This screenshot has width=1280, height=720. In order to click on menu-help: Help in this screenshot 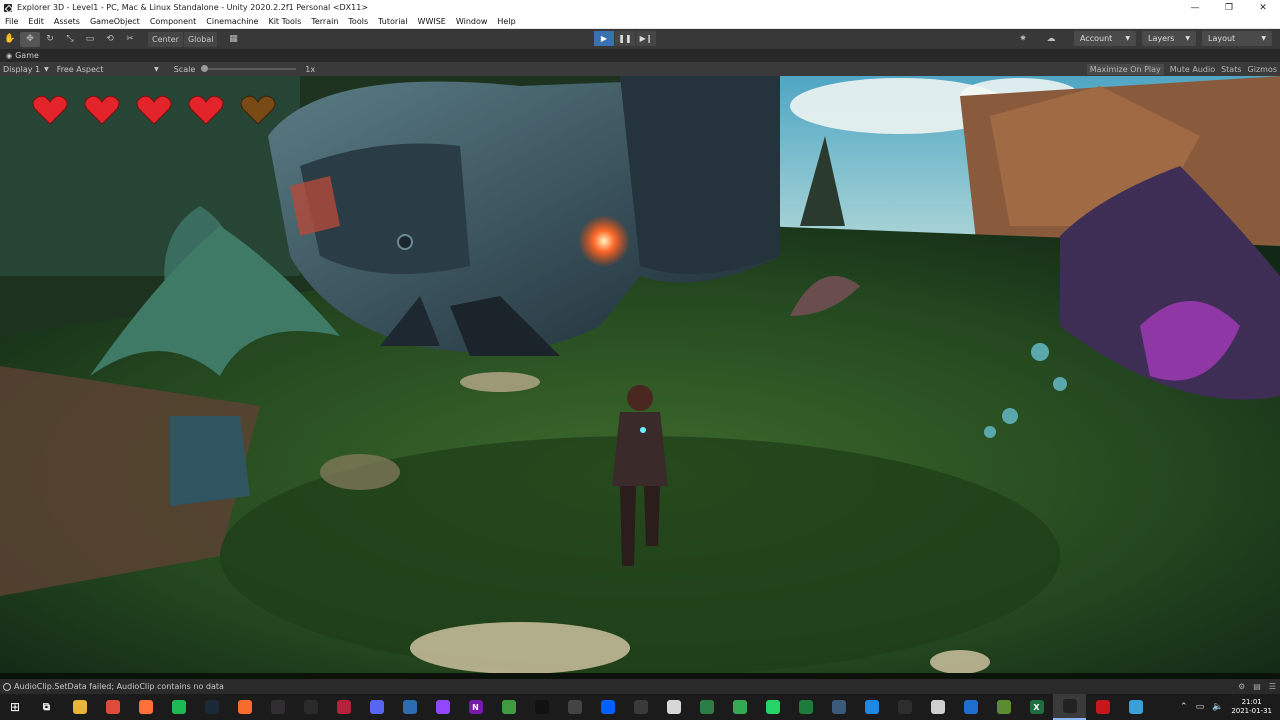, I will do `click(506, 21)`.